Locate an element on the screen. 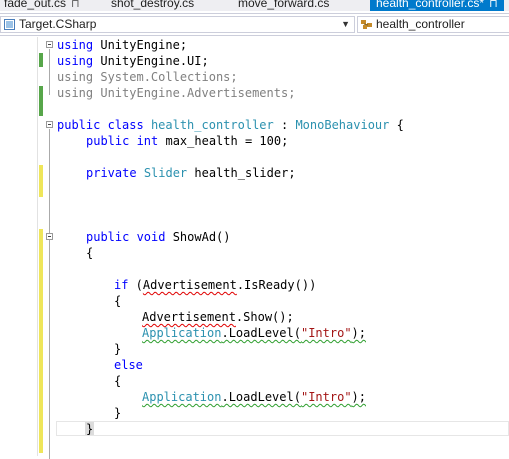 The image size is (509, 459). indicator-margin is located at coordinates (37, 246).